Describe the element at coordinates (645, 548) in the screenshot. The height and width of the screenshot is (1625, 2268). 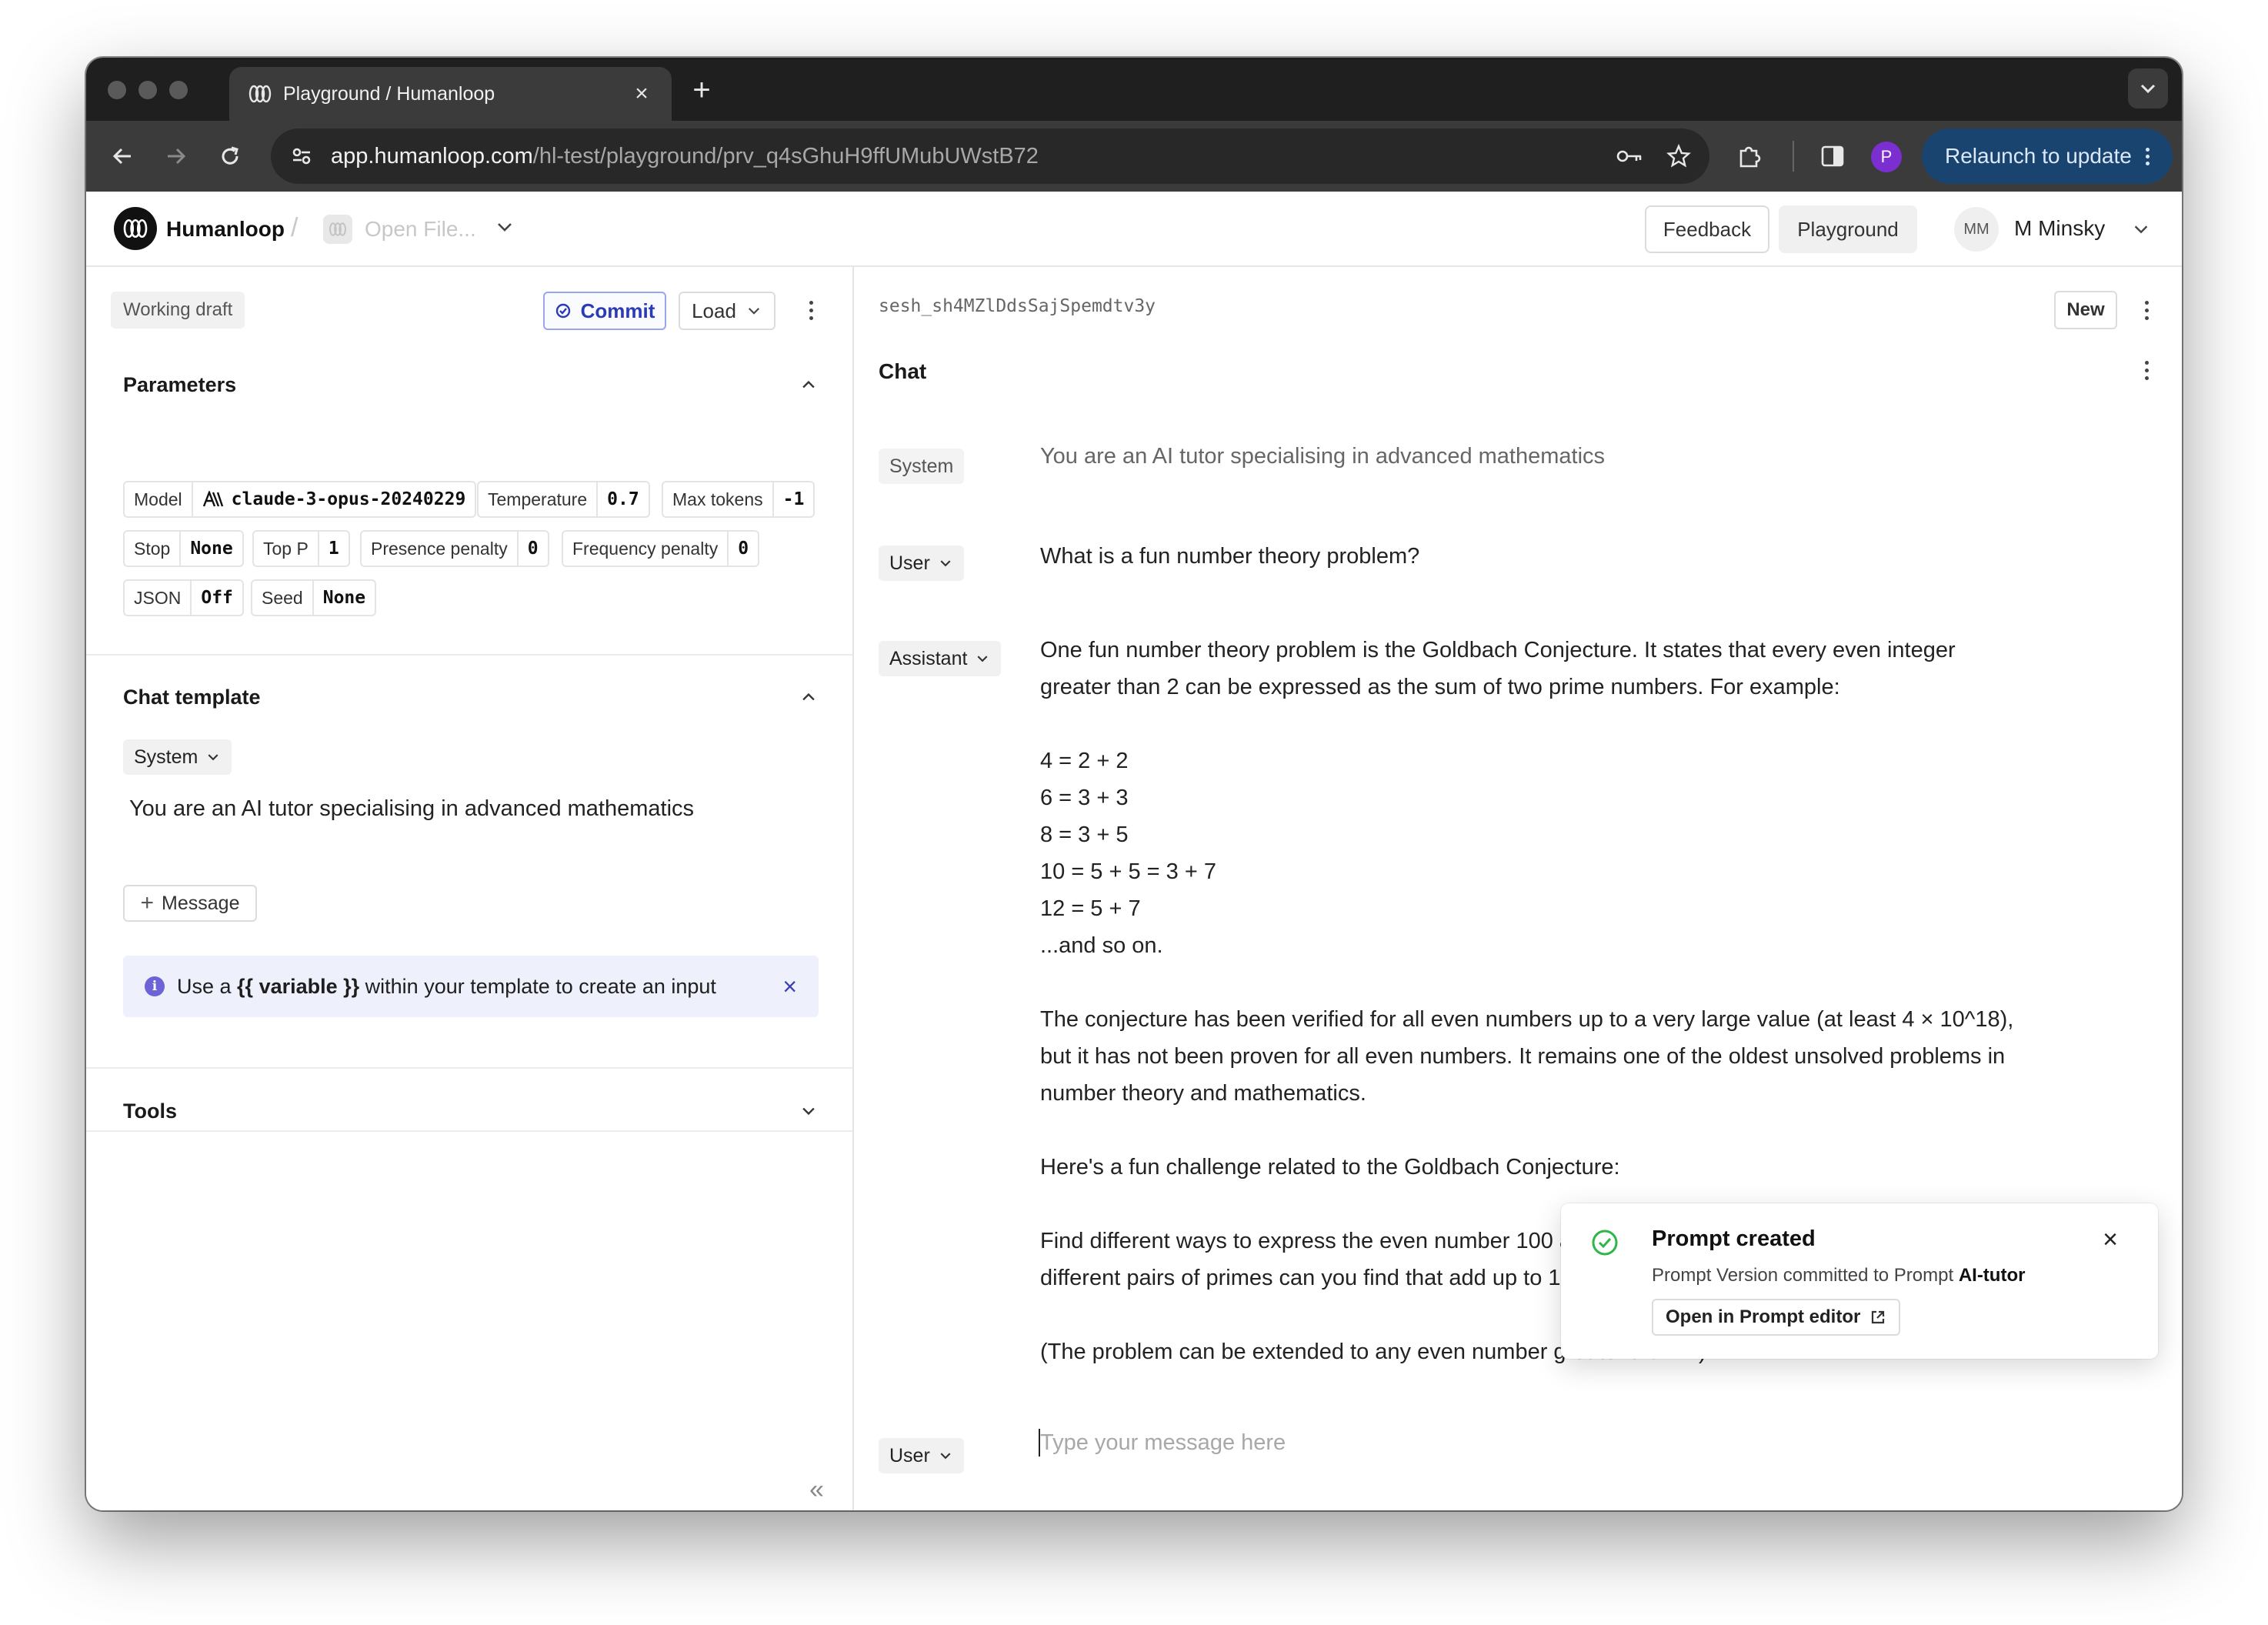
I see `param-key: Frequency penalty` at that location.